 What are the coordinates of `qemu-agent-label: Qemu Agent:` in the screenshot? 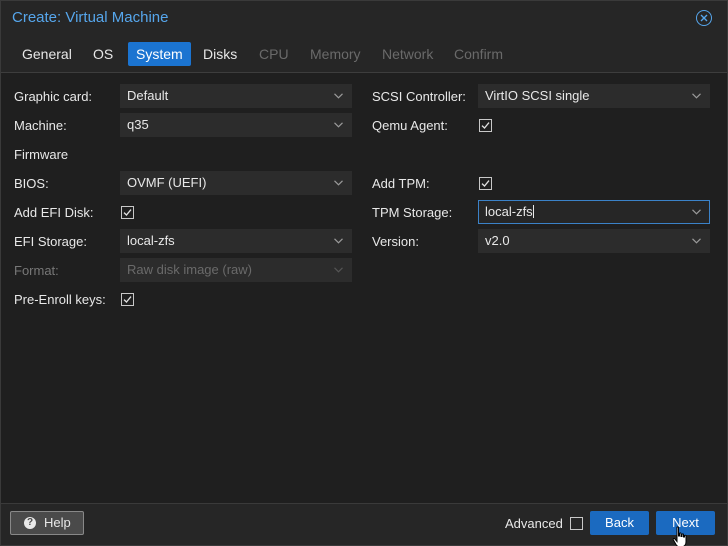 It's located at (410, 125).